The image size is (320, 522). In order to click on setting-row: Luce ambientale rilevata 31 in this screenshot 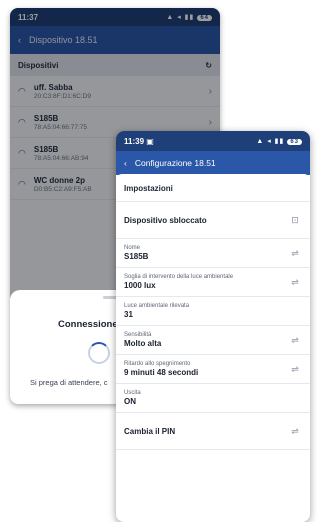, I will do `click(213, 311)`.